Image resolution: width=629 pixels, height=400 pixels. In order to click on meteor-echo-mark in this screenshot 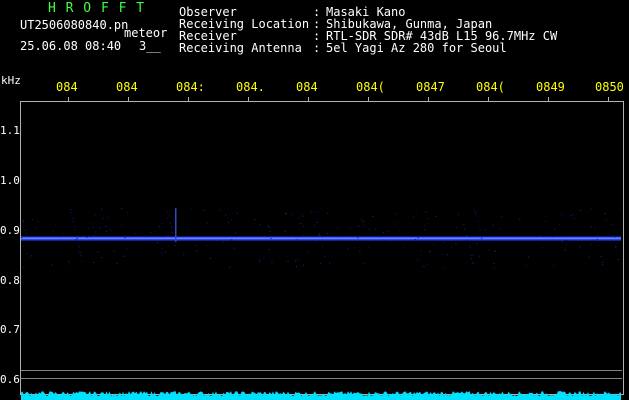, I will do `click(176, 225)`.